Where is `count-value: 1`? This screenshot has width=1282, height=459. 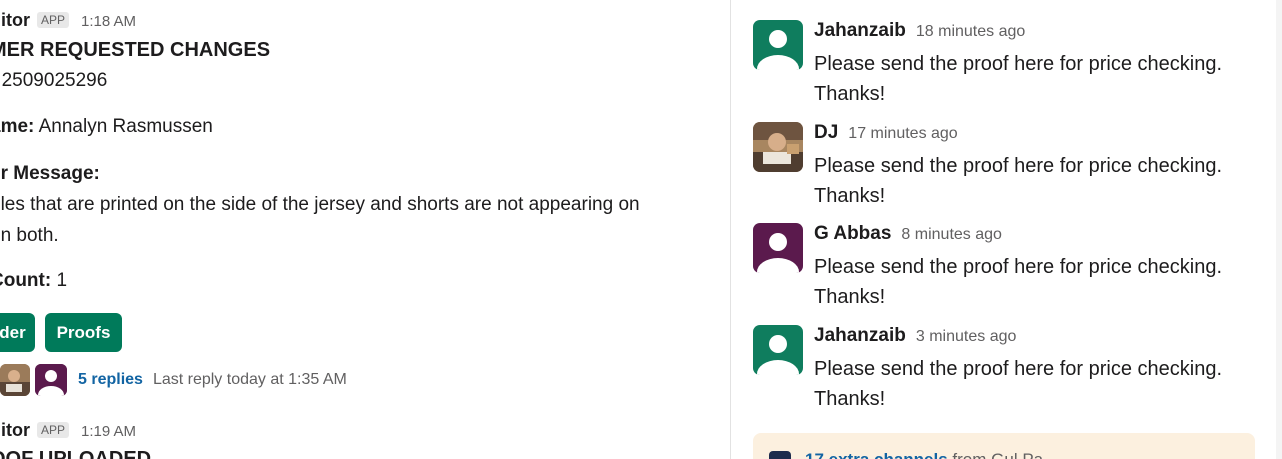
count-value: 1 is located at coordinates (62, 280).